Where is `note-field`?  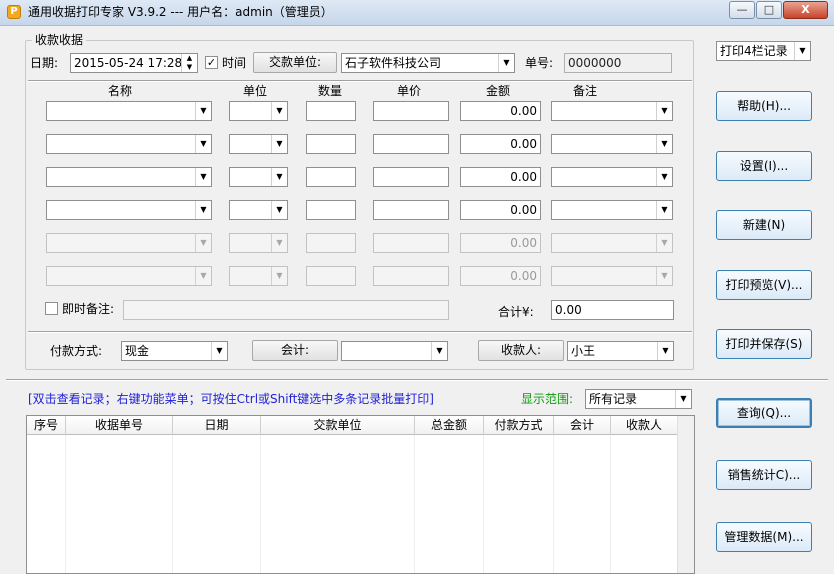
note-field is located at coordinates (286, 310).